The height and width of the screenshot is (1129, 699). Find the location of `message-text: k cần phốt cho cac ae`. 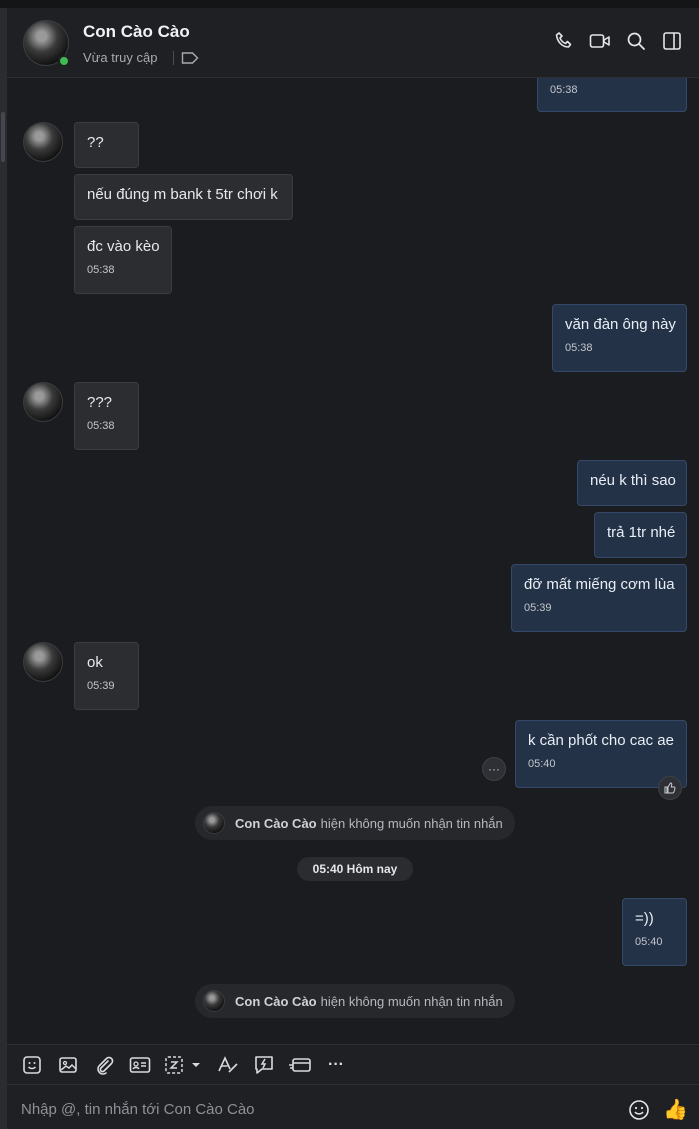

message-text: k cần phốt cho cac ae is located at coordinates (601, 740).